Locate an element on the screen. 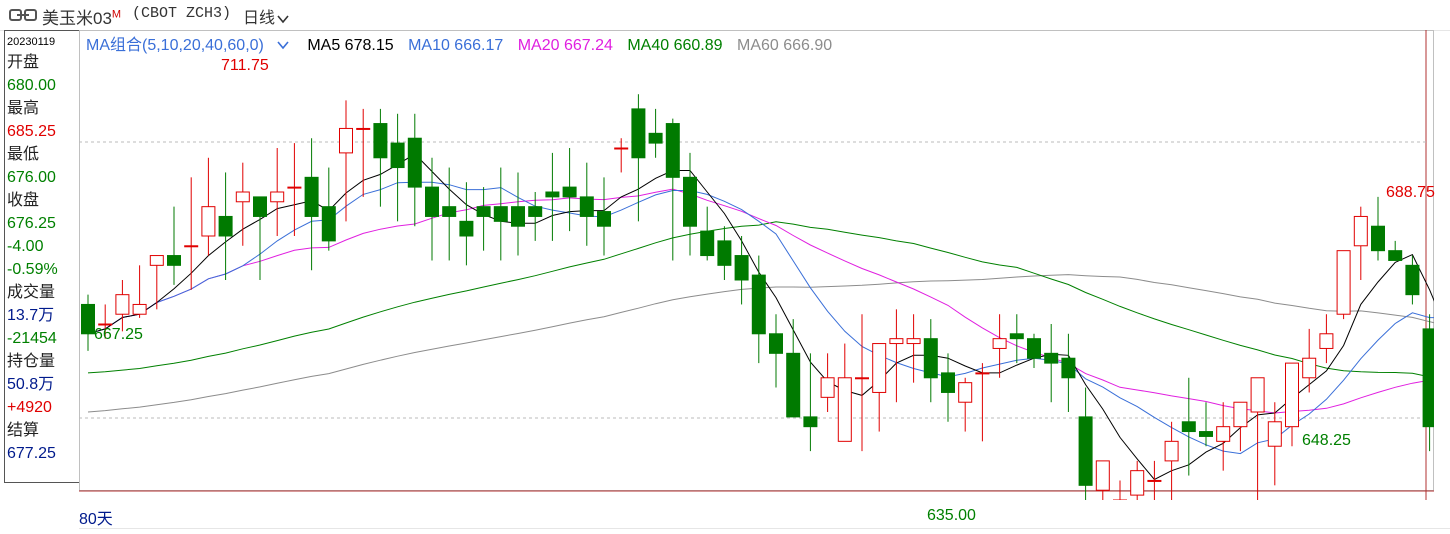 This screenshot has height=534, width=1450. close-value: 676.25 is located at coordinates (31, 223).